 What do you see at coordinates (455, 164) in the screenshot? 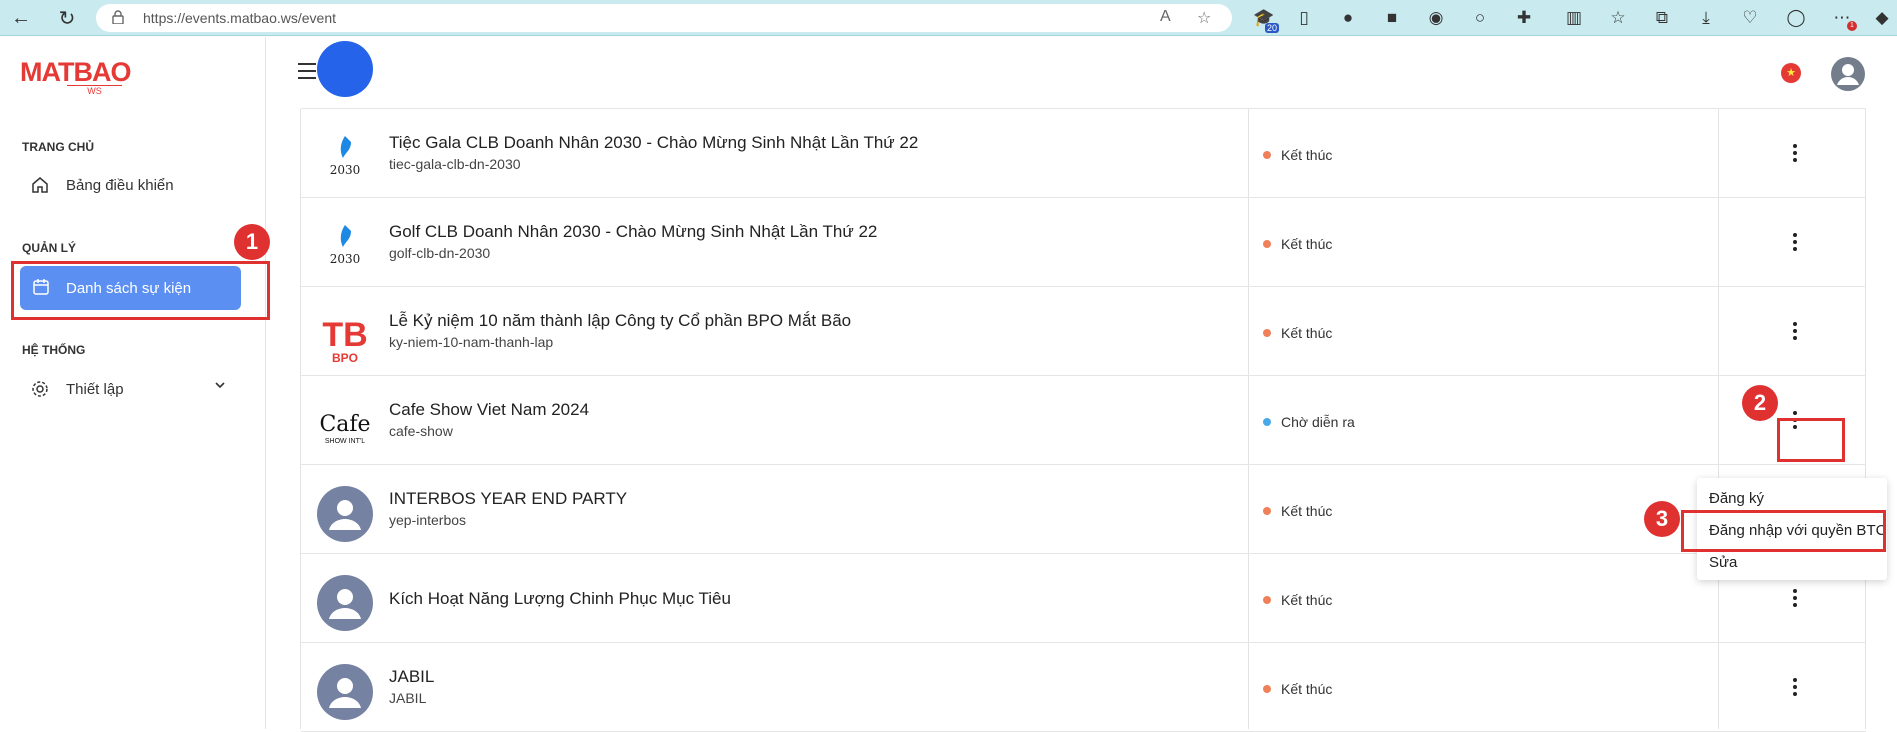
I see `event-slug: tiec-gala-clb-dn-2030` at bounding box center [455, 164].